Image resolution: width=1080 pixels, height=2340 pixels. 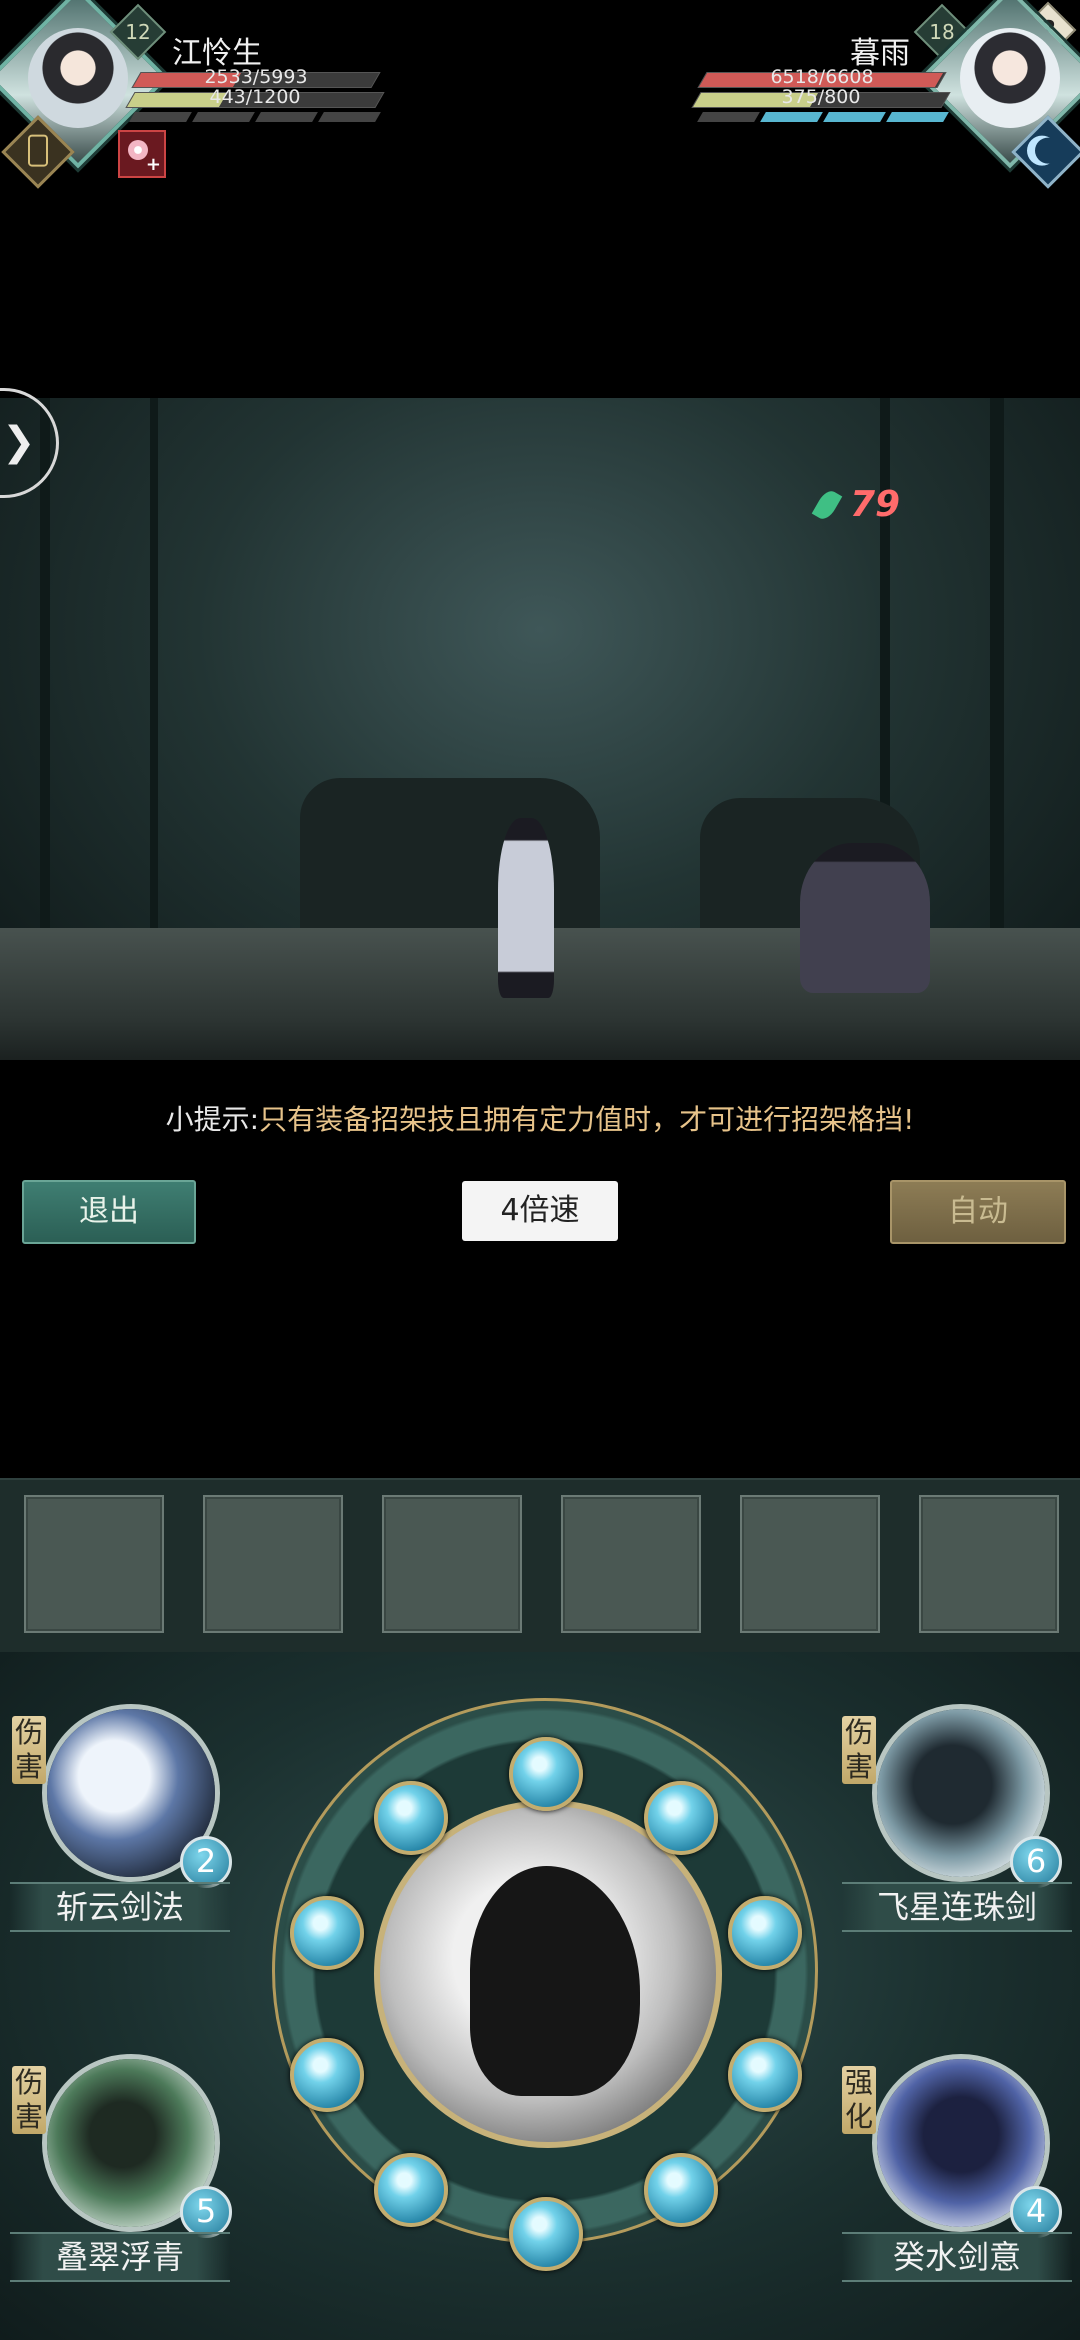 I want to click on exit-button: 退出, so click(x=109, y=1212).